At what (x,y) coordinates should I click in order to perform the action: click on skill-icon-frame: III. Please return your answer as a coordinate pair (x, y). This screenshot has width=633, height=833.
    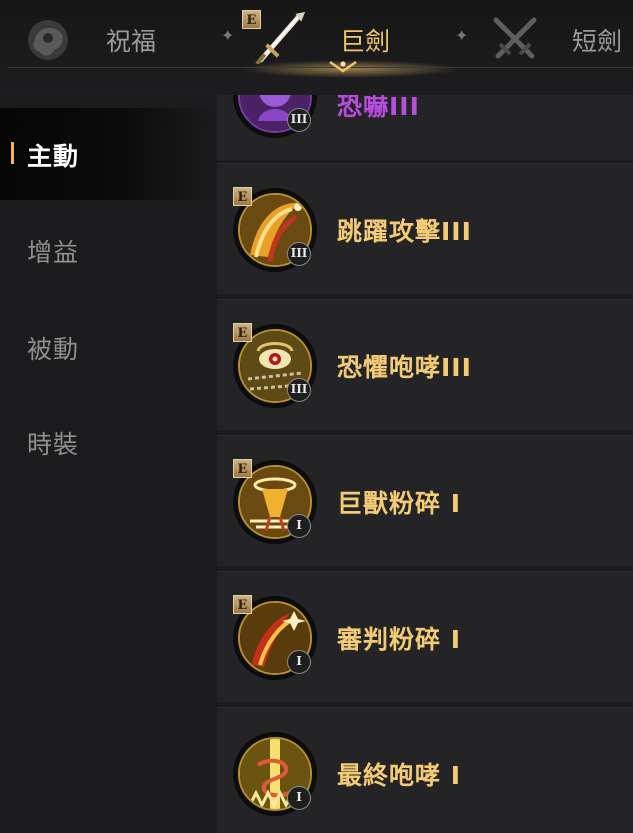
    Looking at the image, I should click on (275, 116).